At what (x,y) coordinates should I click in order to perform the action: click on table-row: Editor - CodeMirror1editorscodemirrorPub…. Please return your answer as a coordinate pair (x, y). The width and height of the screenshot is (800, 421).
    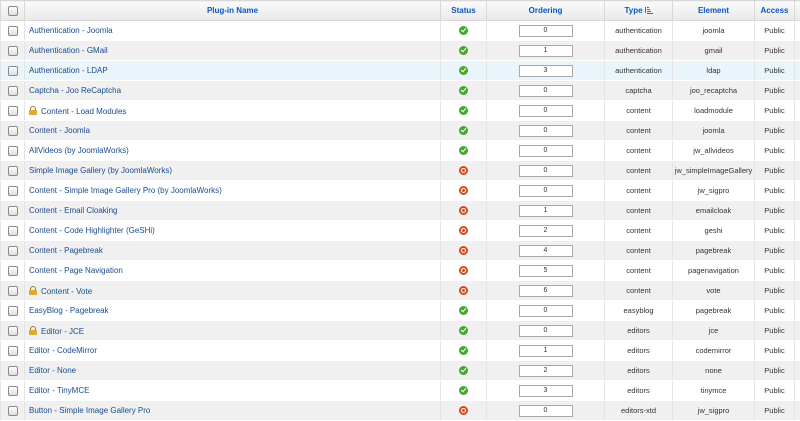
    Looking at the image, I should click on (400, 351).